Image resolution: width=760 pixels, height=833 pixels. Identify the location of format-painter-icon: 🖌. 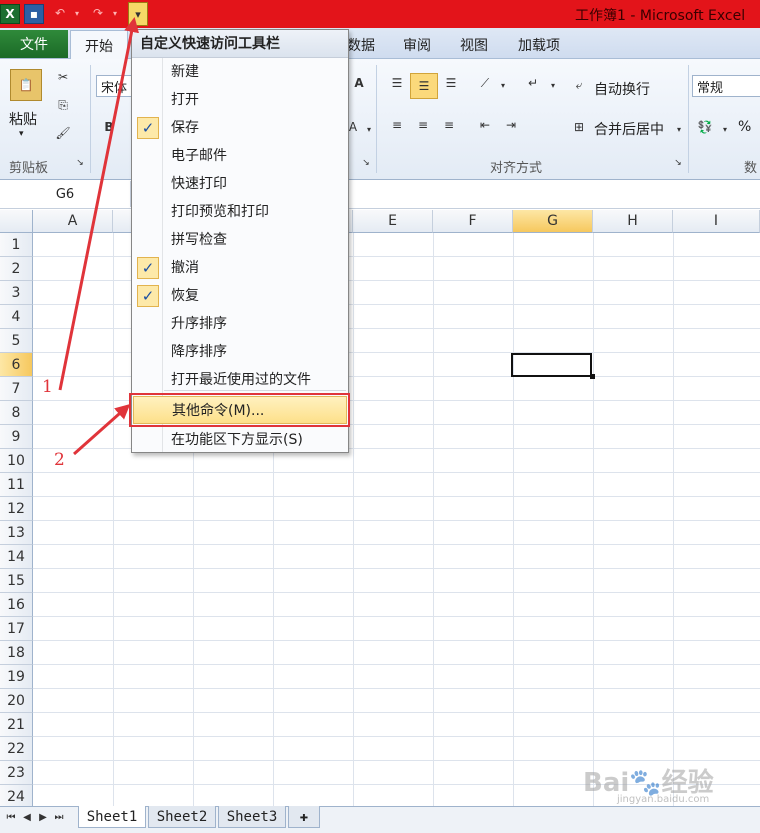
(63, 133).